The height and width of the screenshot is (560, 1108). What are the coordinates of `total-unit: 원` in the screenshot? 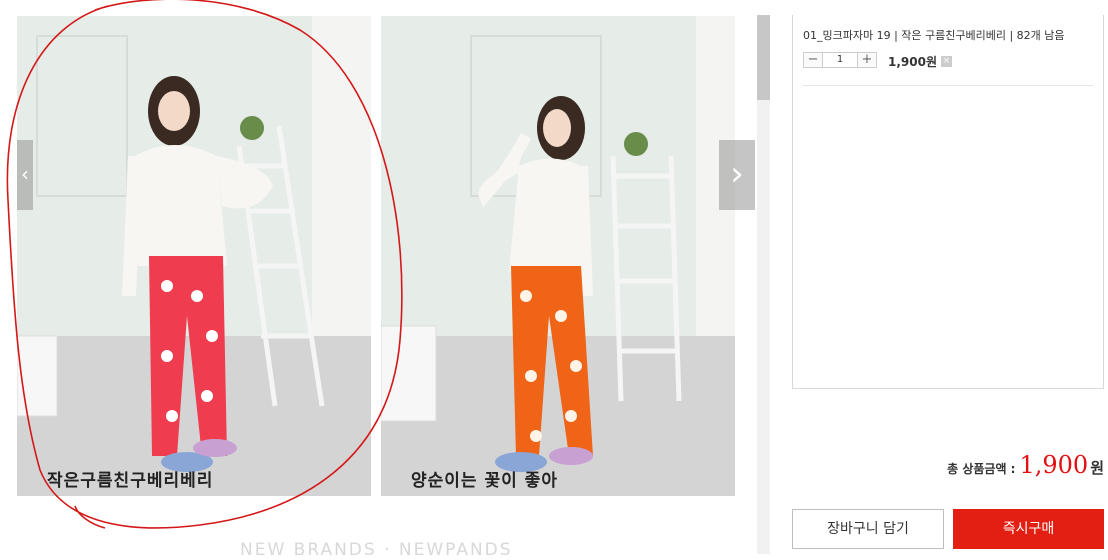 It's located at (1097, 468).